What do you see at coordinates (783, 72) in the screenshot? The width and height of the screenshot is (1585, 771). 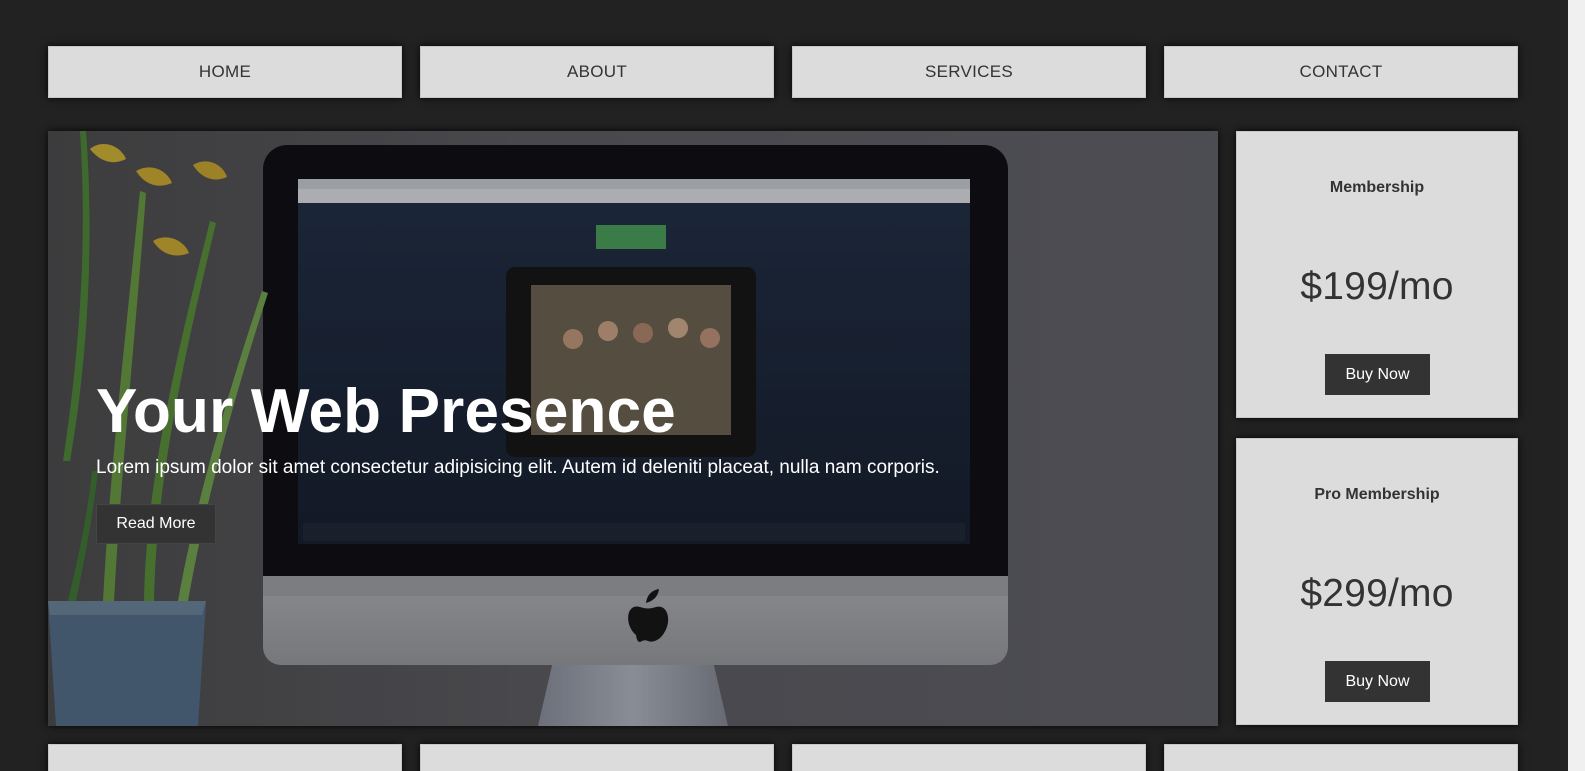 I see `main-navigation: HOME ABOUT SERVICES CONTACT` at bounding box center [783, 72].